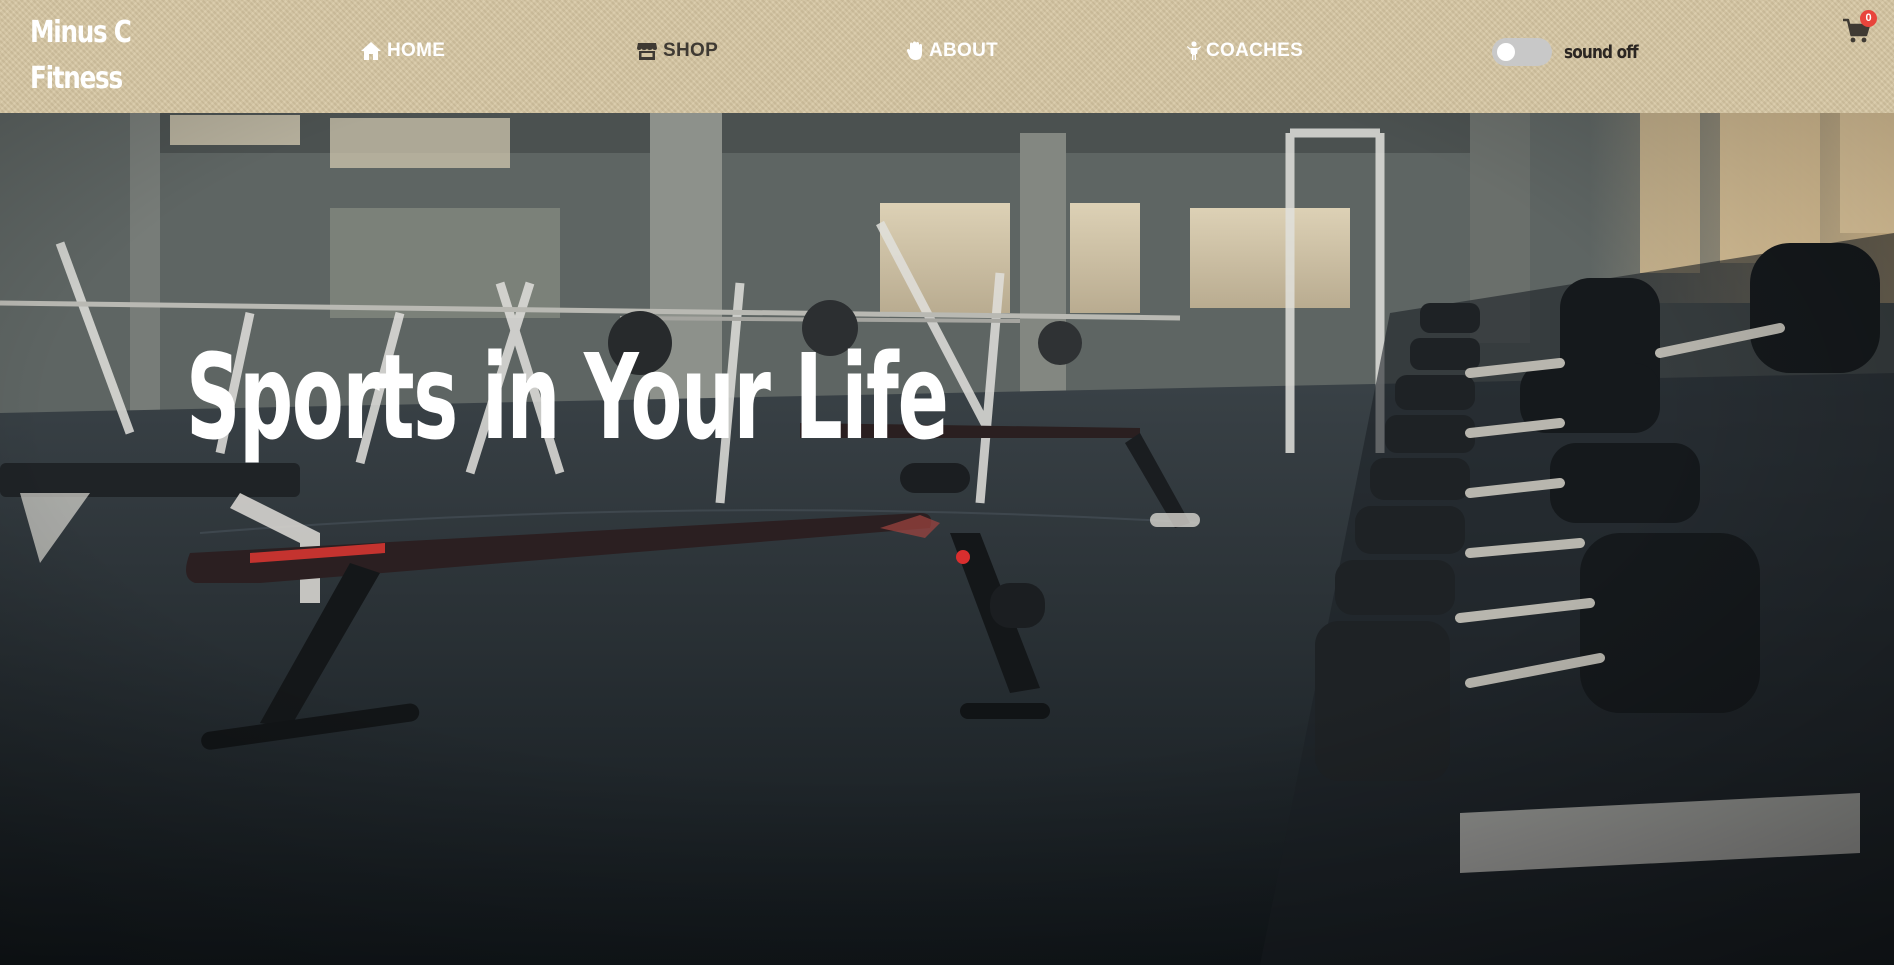  I want to click on nav-home-link: HOME, so click(402, 51).